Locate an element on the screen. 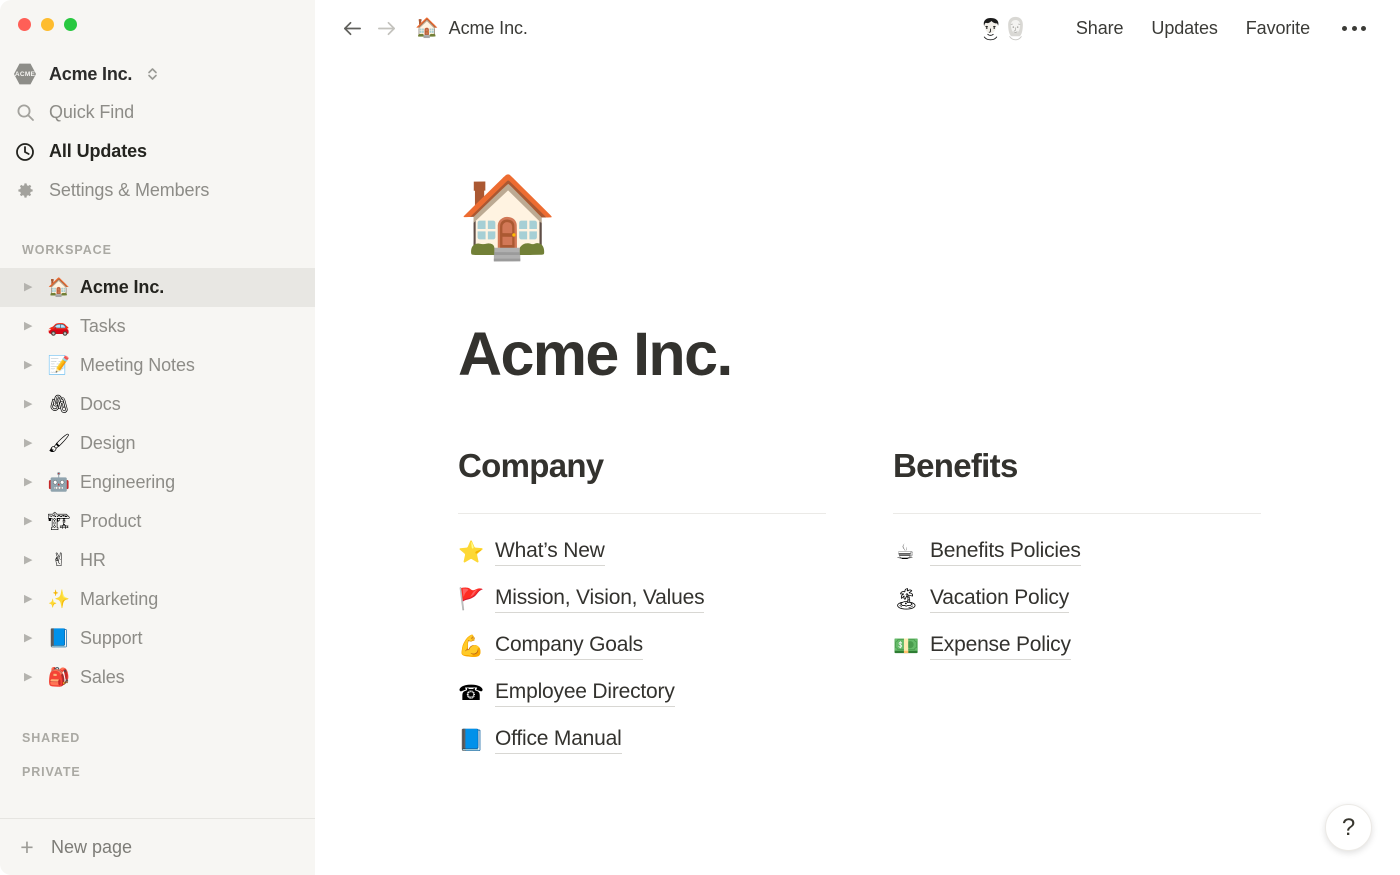 The height and width of the screenshot is (875, 1400). arrow-right-icon is located at coordinates (386, 29).